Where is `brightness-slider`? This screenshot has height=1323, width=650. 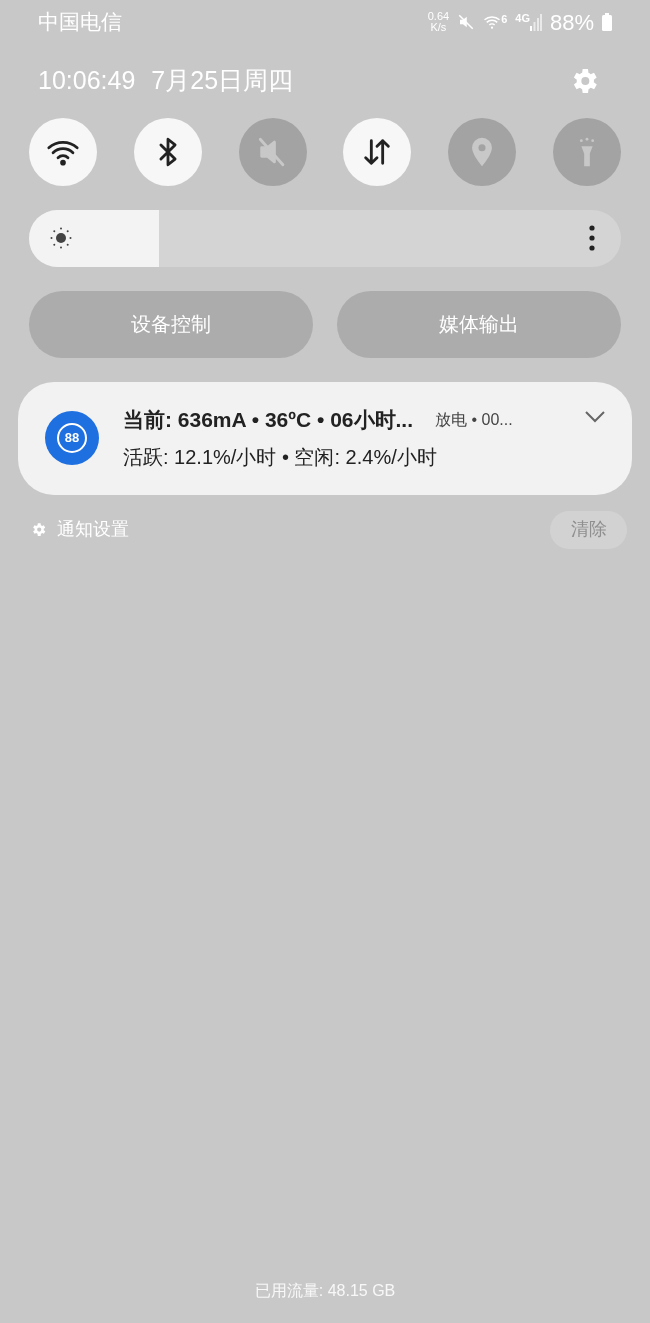 brightness-slider is located at coordinates (325, 238).